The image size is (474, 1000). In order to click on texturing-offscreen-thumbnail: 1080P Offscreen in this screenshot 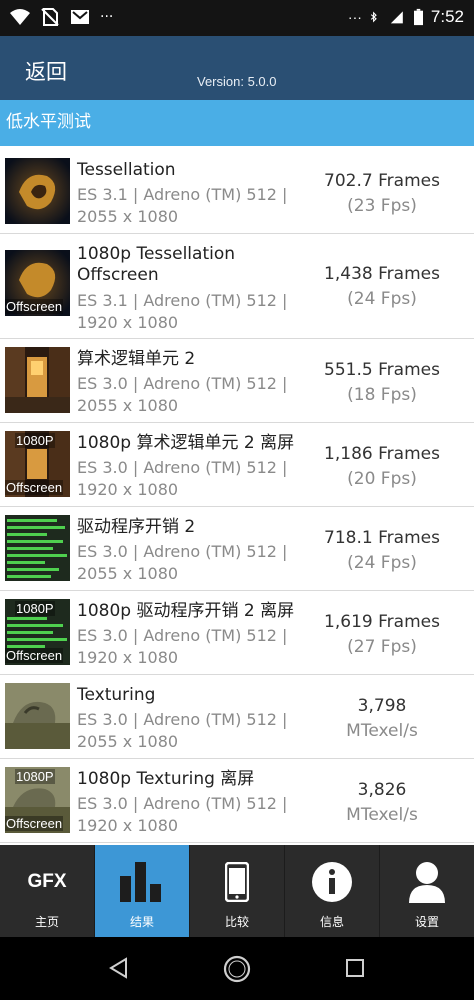, I will do `click(37, 800)`.